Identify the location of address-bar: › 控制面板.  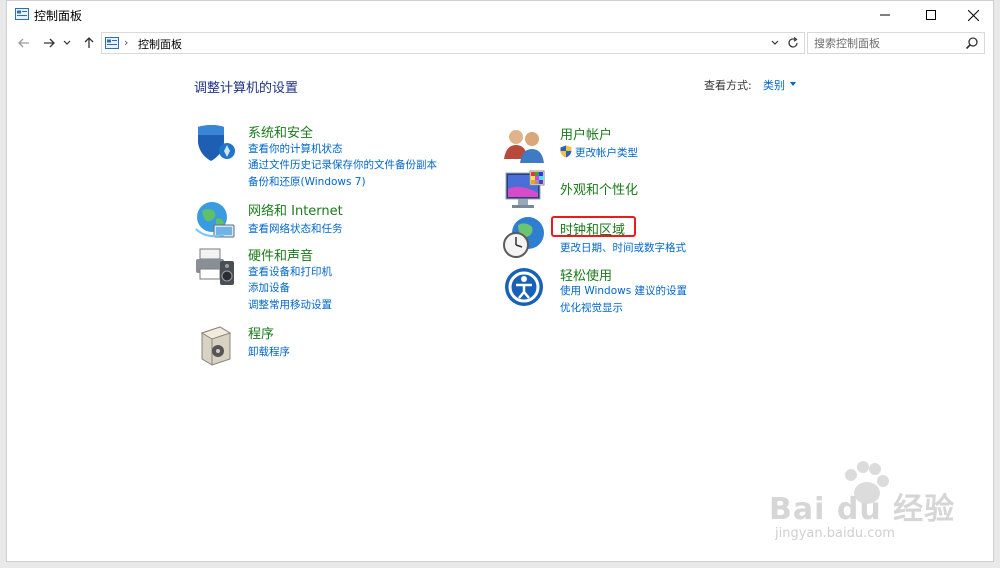
(453, 43).